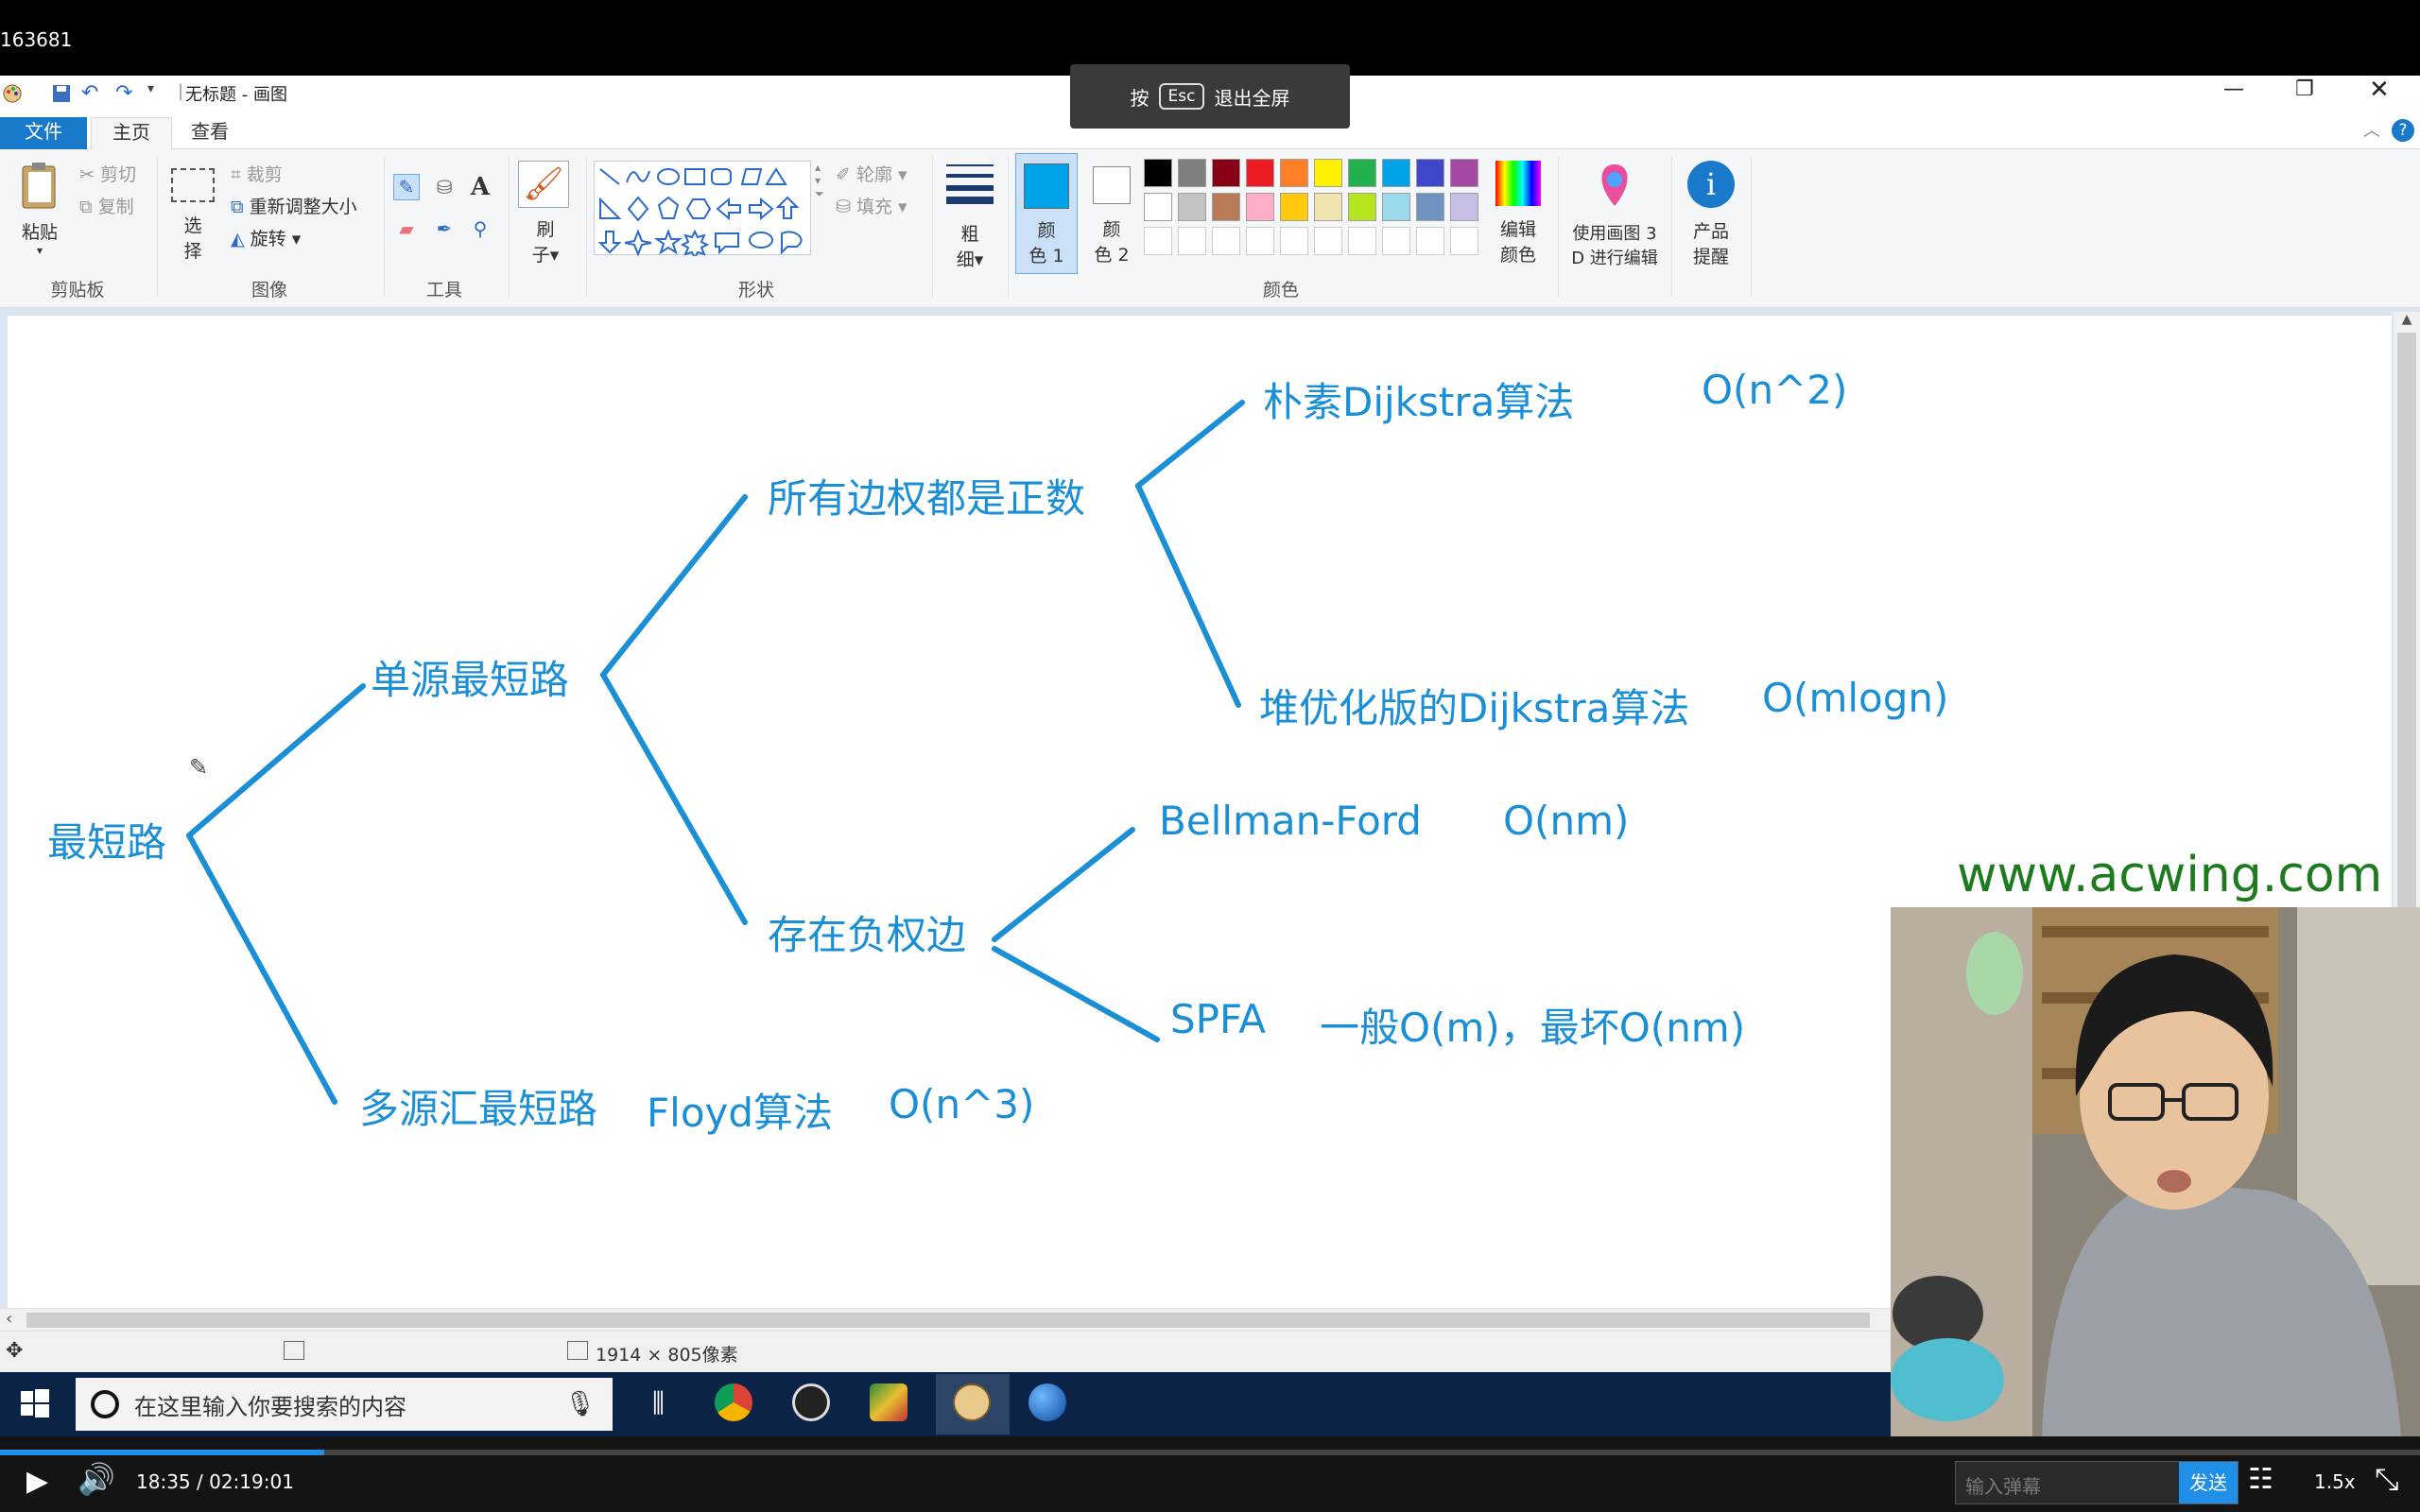 This screenshot has width=2420, height=1512. Describe the element at coordinates (2304, 89) in the screenshot. I see `restore-button: ❐` at that location.